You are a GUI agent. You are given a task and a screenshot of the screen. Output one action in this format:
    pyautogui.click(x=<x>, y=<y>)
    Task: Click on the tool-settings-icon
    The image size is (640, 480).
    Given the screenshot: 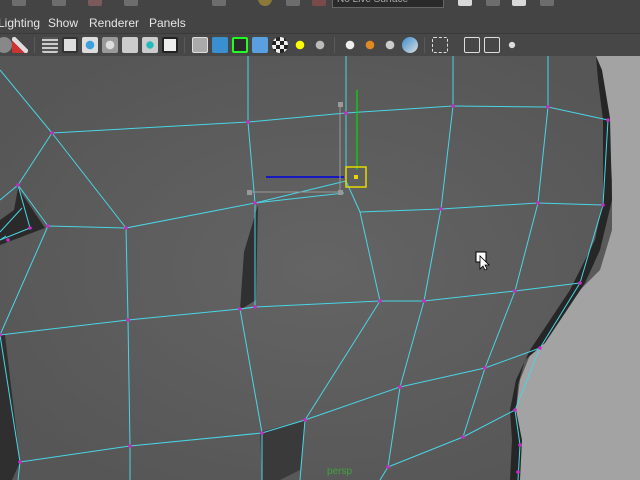 What is the action you would take?
    pyautogui.click(x=519, y=3)
    